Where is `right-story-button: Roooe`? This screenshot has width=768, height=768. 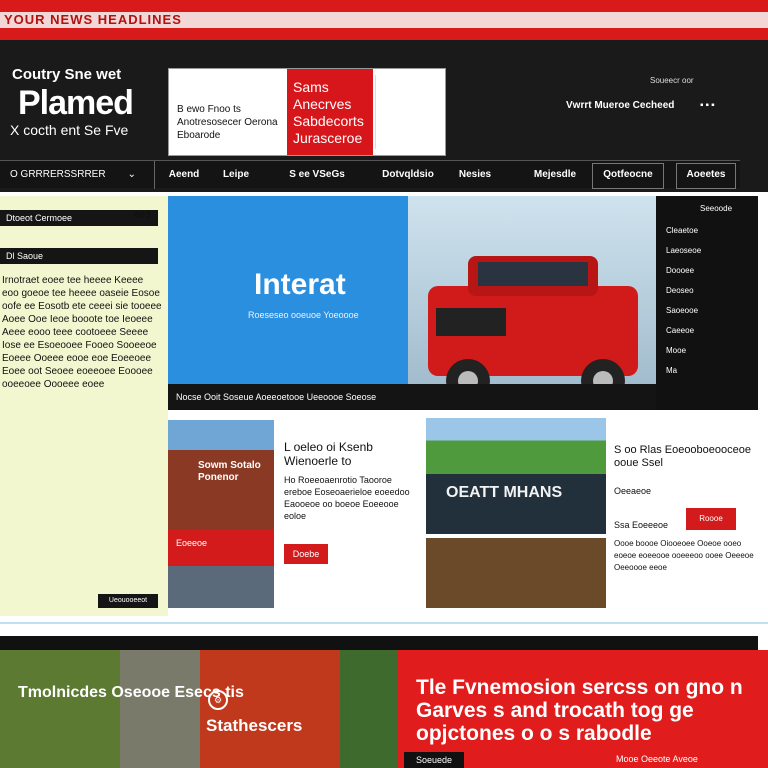 right-story-button: Roooe is located at coordinates (711, 519).